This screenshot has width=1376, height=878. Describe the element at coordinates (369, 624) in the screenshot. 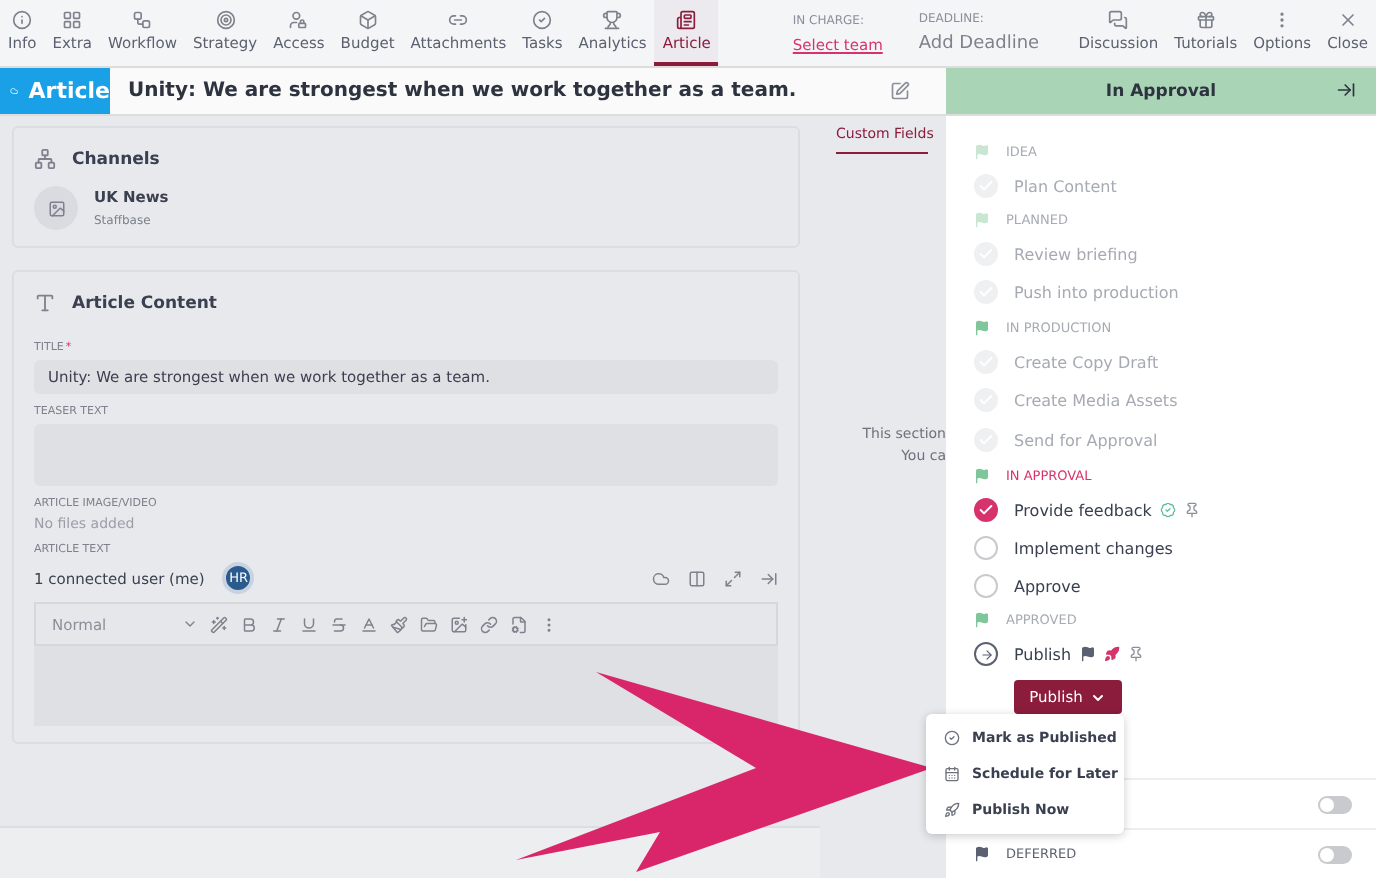

I see `font-color-icon` at that location.